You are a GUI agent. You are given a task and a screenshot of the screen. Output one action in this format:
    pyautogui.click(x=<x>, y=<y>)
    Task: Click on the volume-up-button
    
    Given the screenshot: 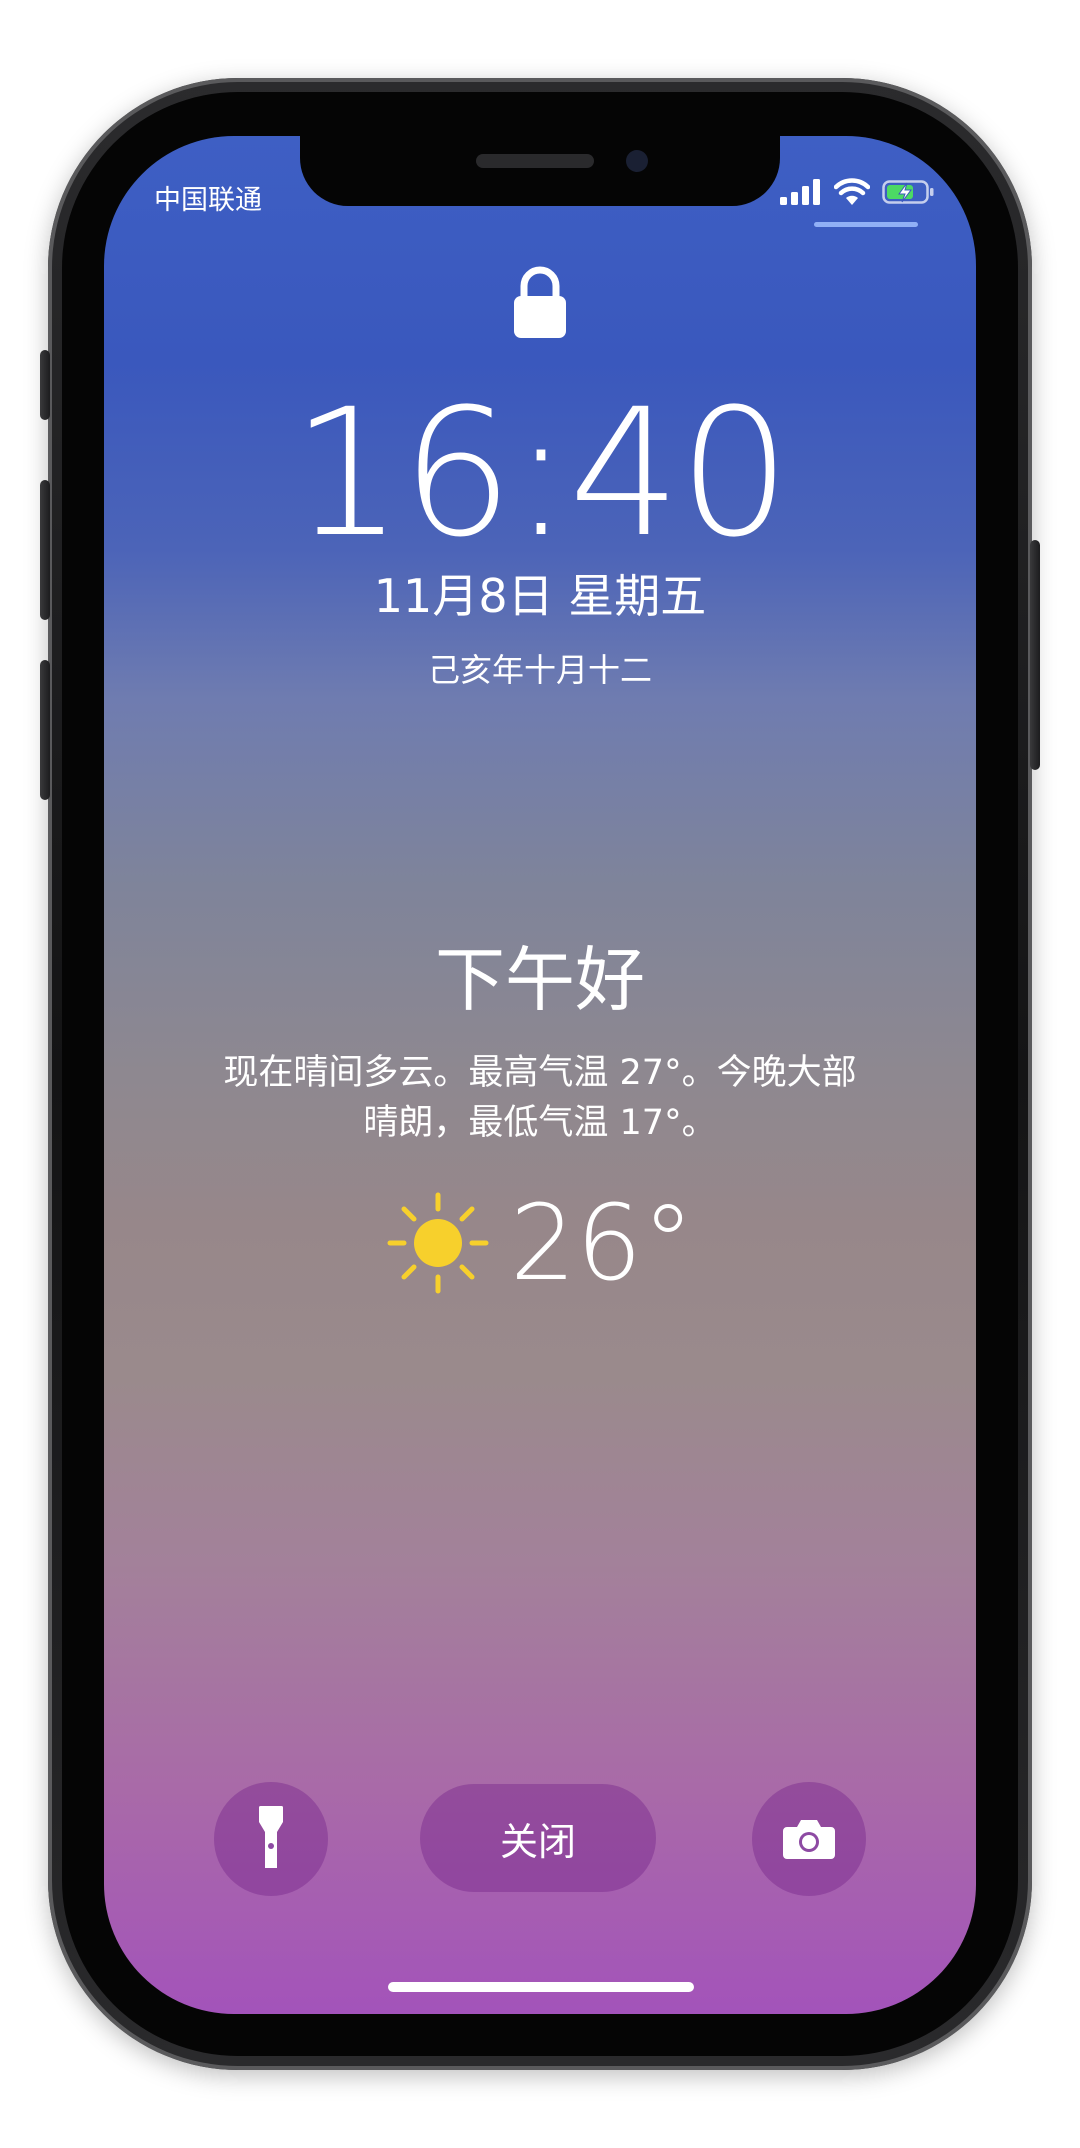 What is the action you would take?
    pyautogui.click(x=45, y=550)
    